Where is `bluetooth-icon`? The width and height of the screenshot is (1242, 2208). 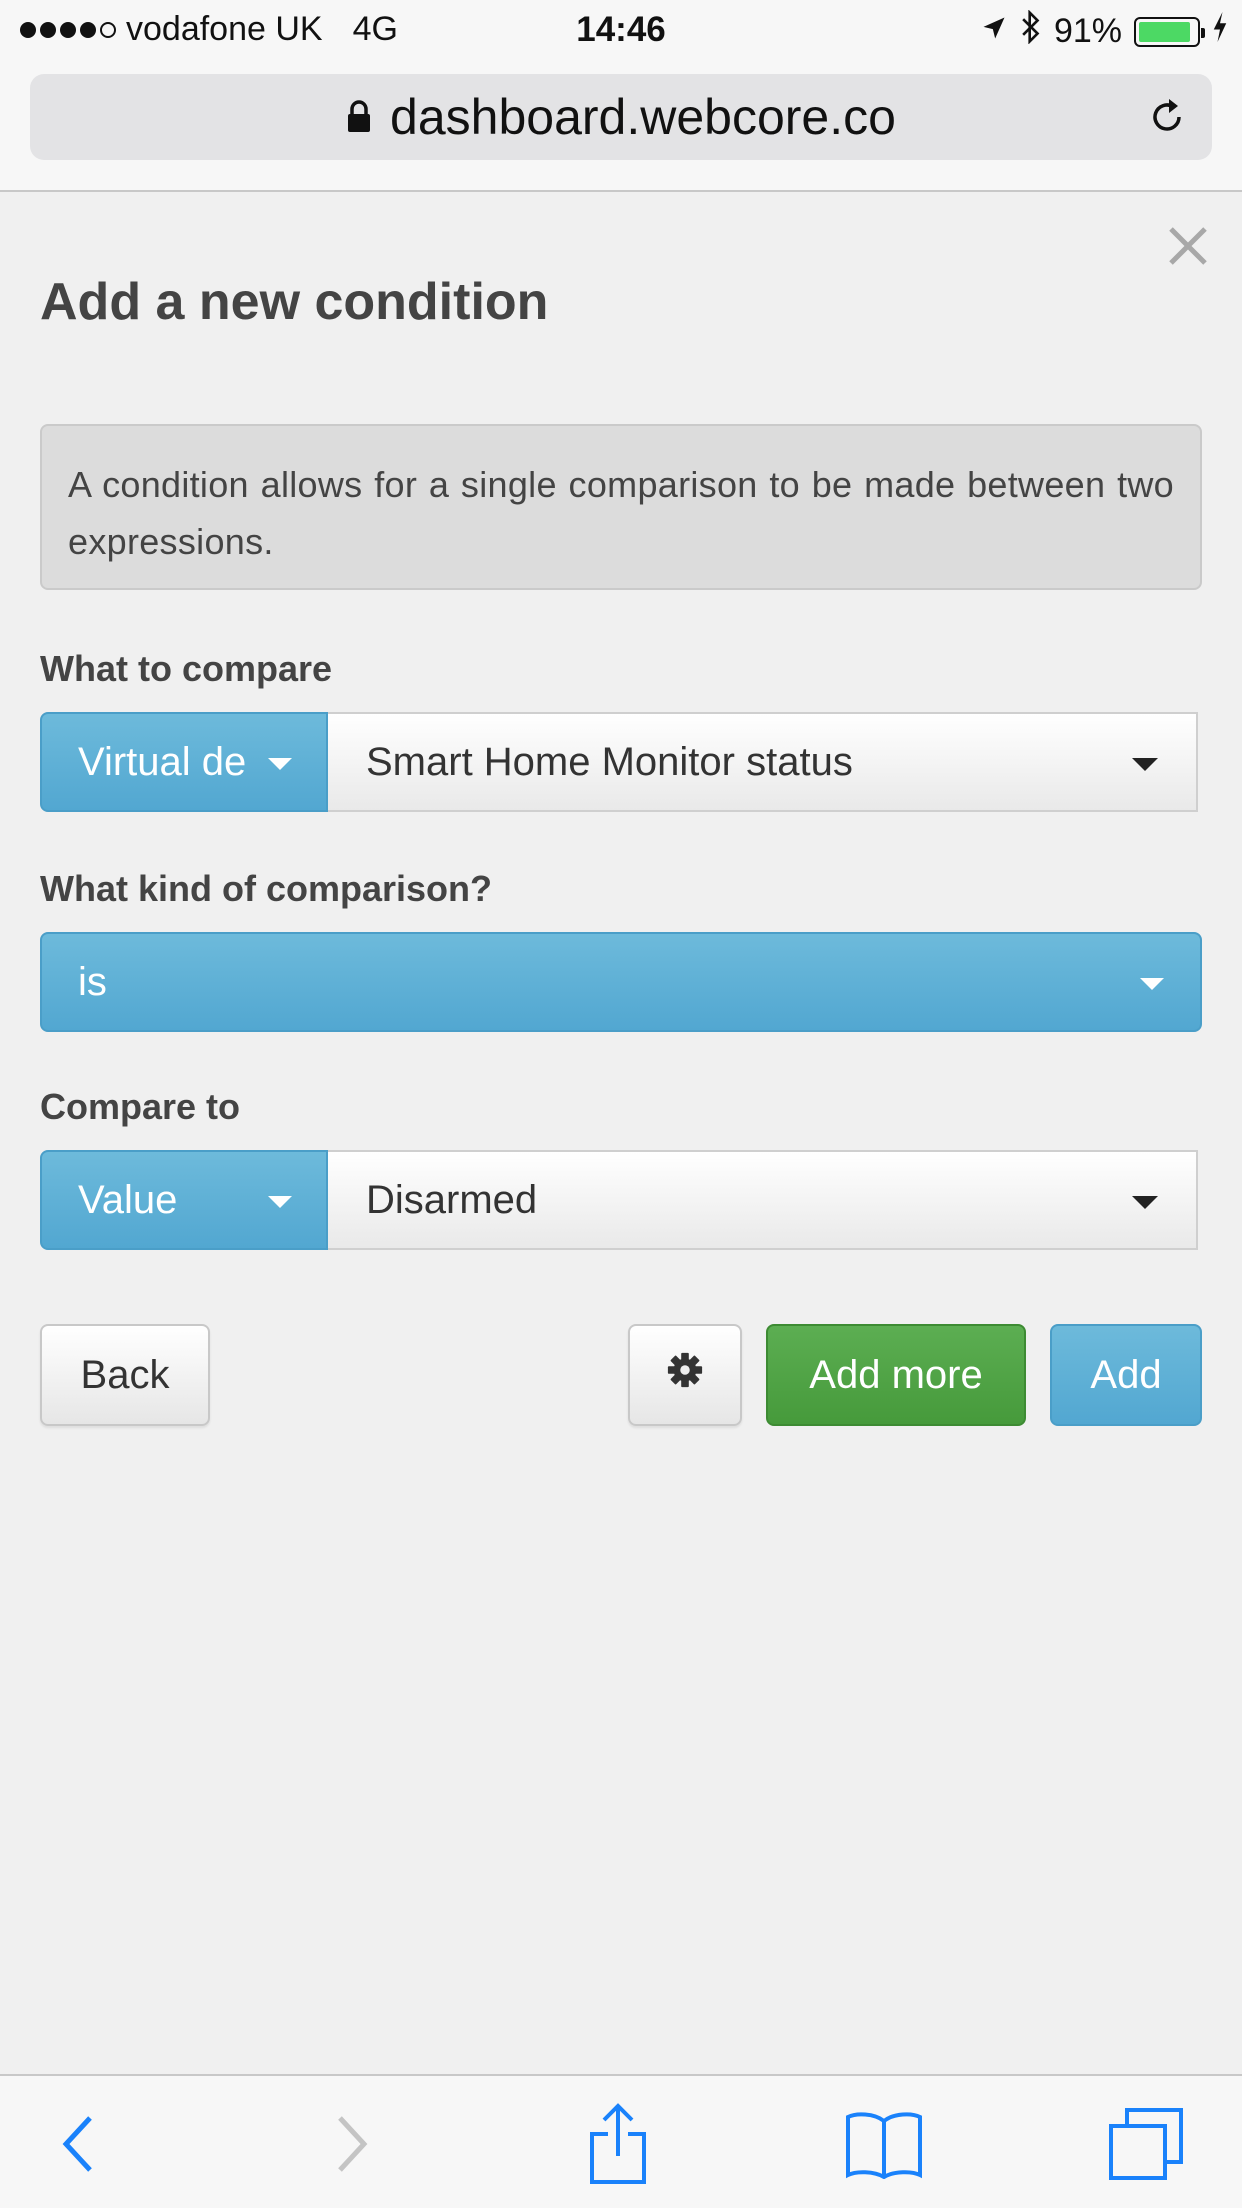
bluetooth-icon is located at coordinates (1031, 31).